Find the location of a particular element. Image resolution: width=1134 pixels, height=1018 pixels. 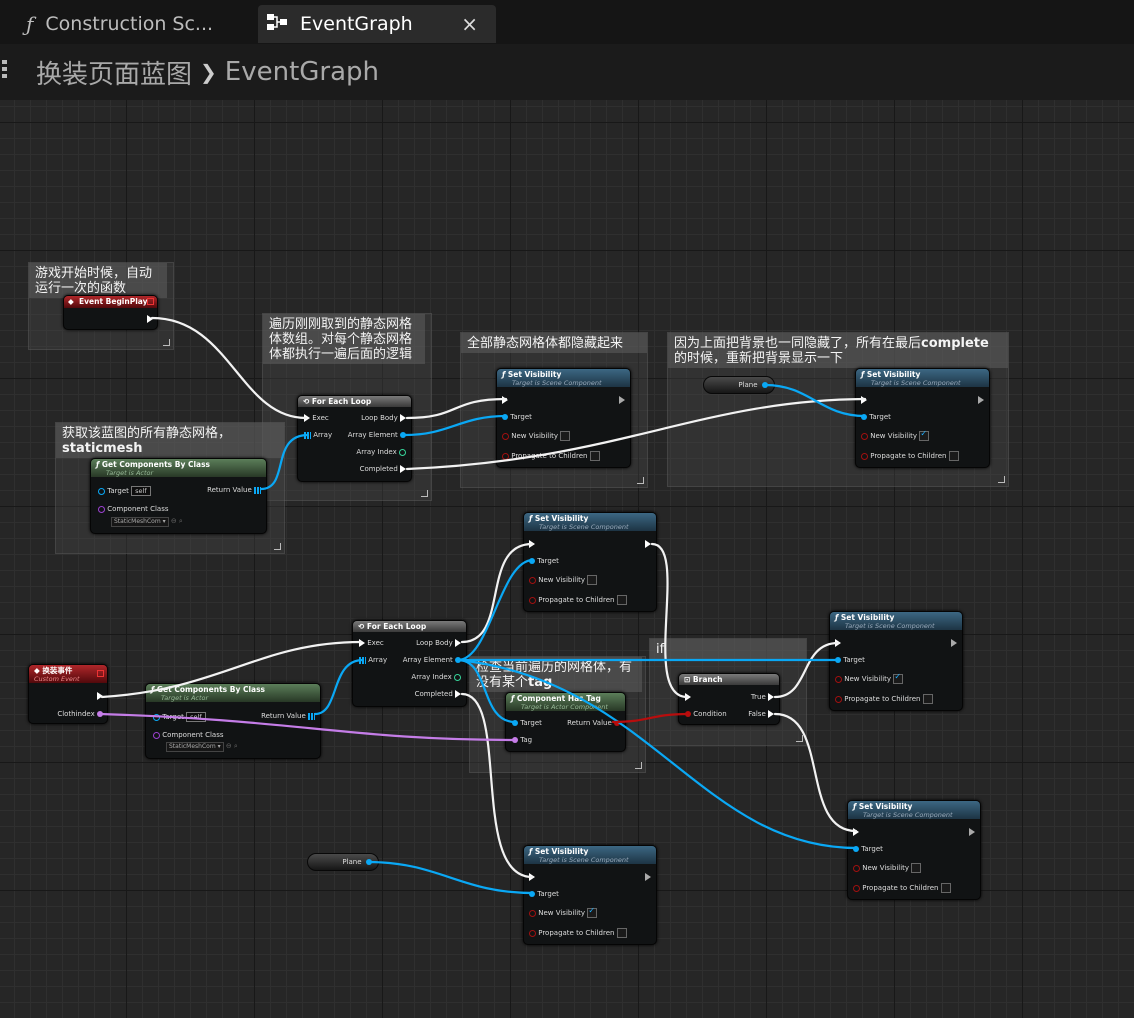

clothindex-output-pin: Clothindex is located at coordinates (80, 714).